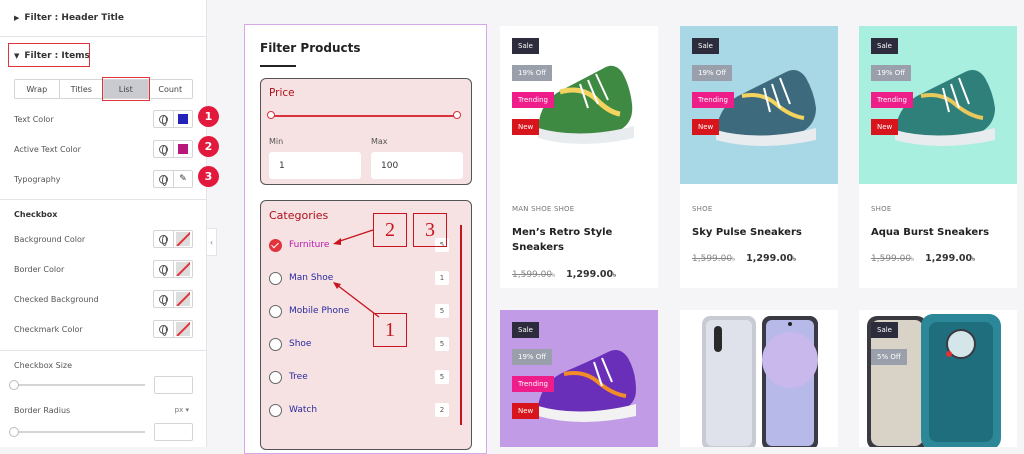 This screenshot has height=454, width=1024. I want to click on min-label: Min, so click(276, 141).